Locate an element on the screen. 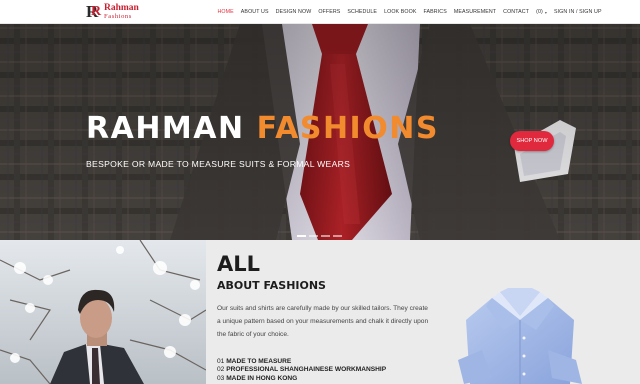 This screenshot has height=384, width=640. hero-title-word-2: FASHIONS is located at coordinates (347, 128).